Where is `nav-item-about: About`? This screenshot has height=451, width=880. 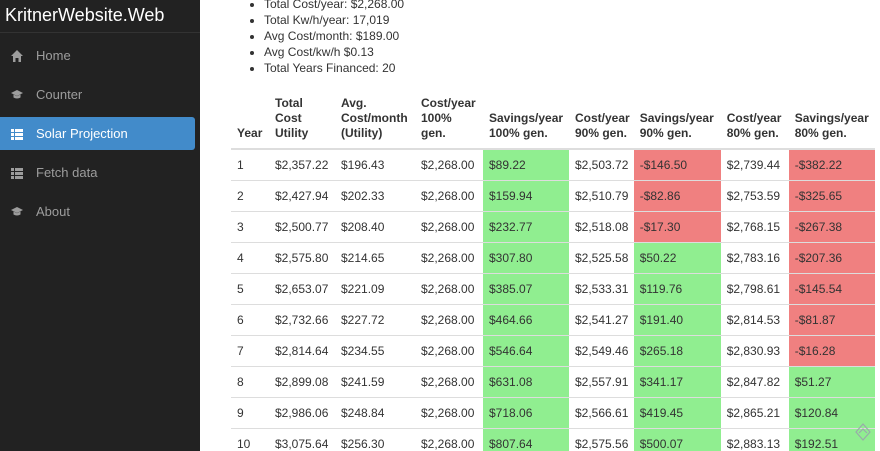 nav-item-about: About is located at coordinates (97, 211).